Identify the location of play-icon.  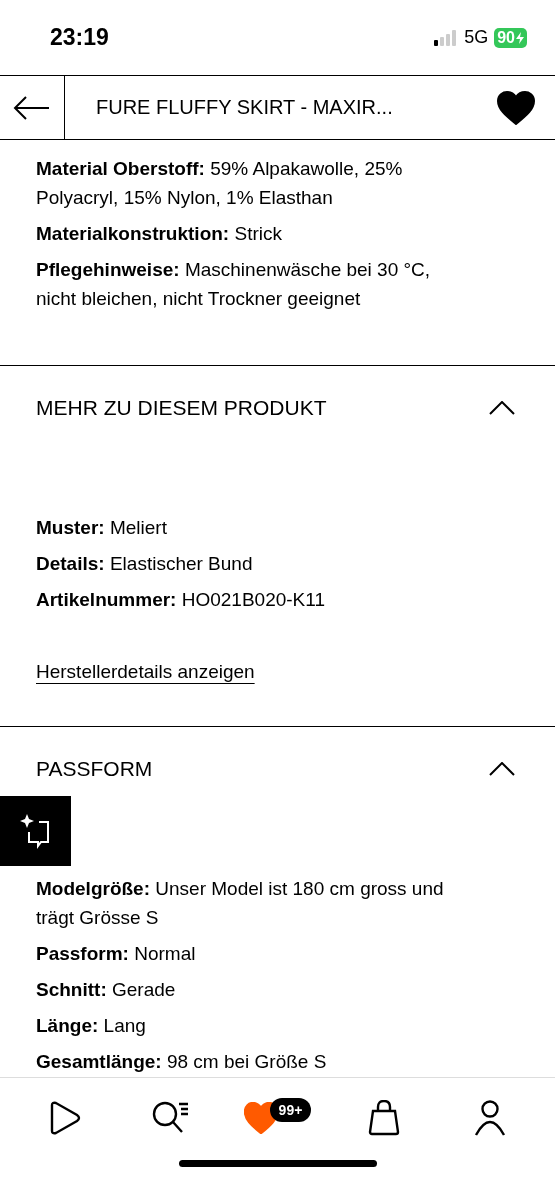
(65, 1118).